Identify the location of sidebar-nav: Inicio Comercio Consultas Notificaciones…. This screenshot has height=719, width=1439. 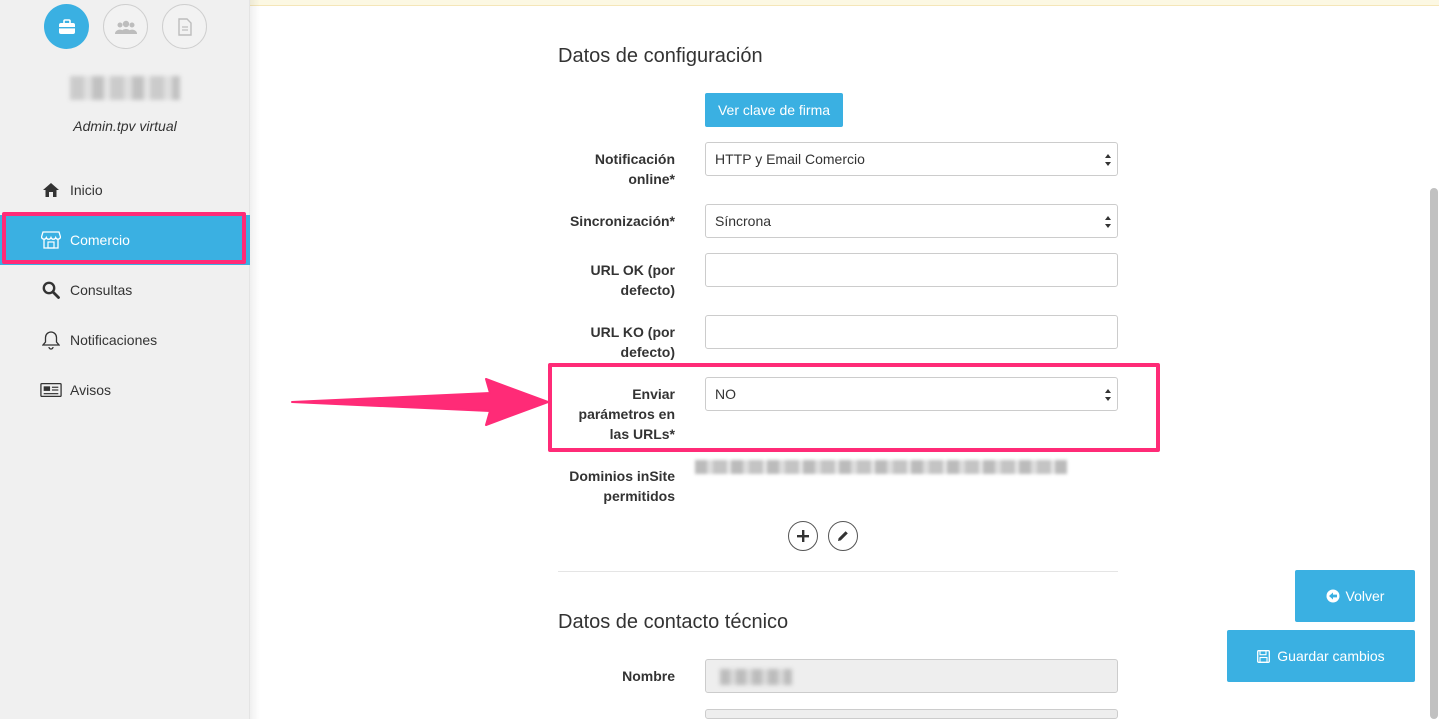
(125, 290).